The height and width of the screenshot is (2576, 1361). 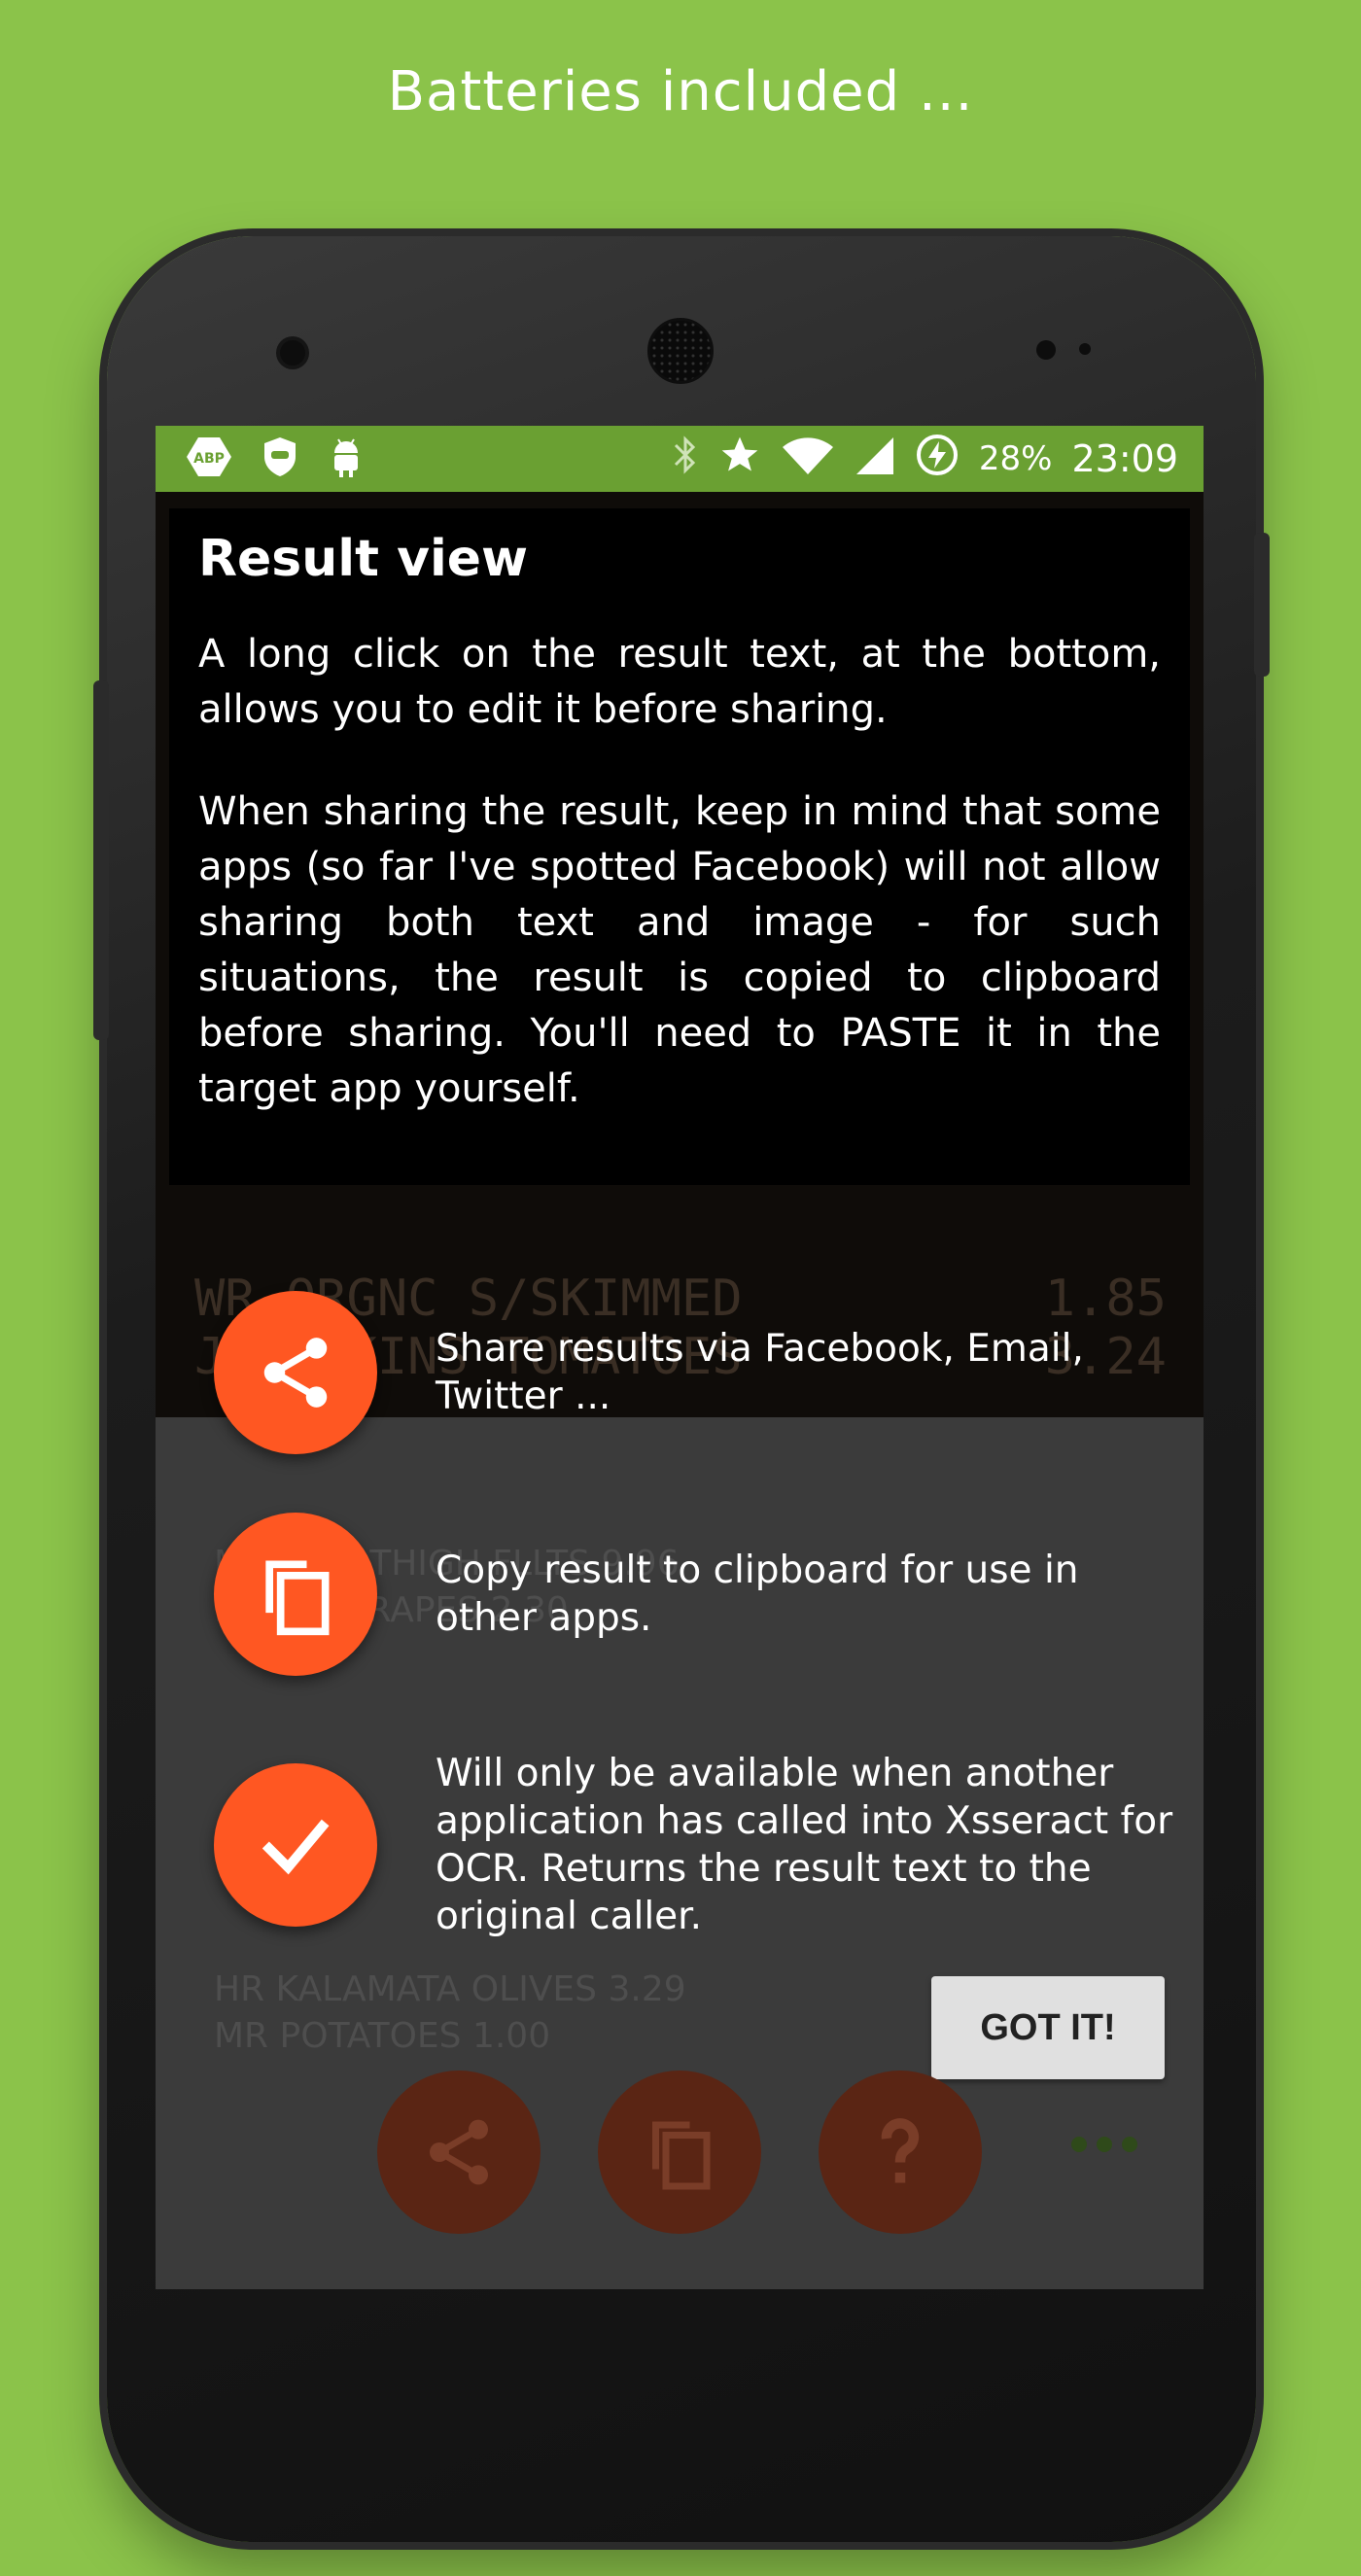 I want to click on card-title: Result view, so click(x=364, y=559).